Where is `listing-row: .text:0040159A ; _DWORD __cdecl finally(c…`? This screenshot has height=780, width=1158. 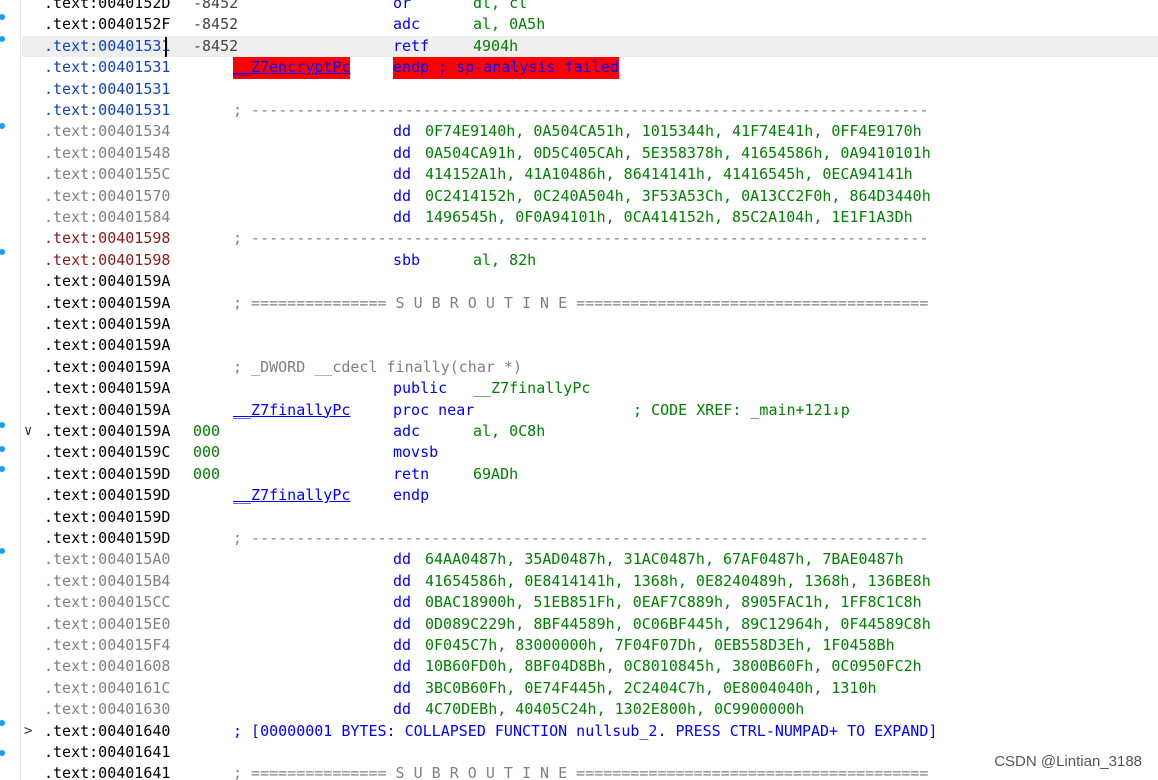 listing-row: .text:0040159A ; _DWORD __cdecl finally(c… is located at coordinates (590, 367).